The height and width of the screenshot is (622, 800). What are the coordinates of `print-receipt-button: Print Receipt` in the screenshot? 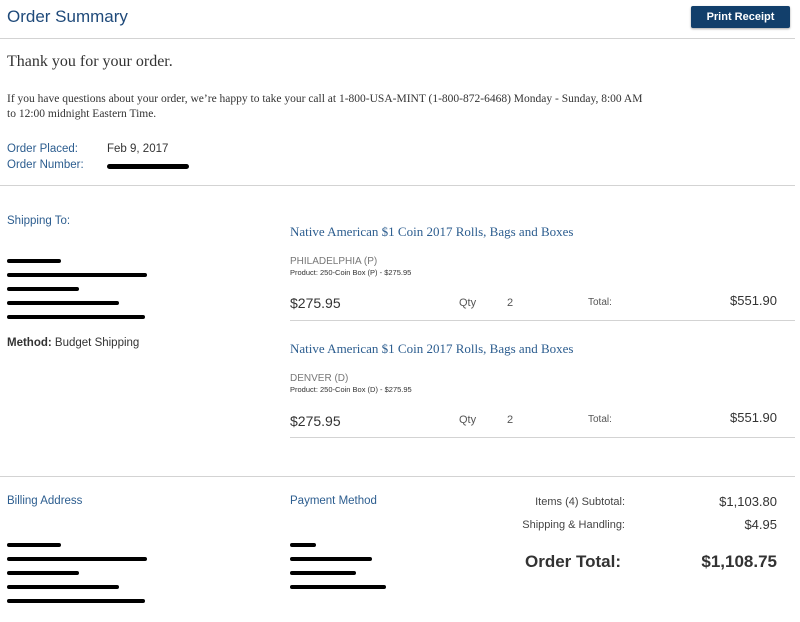 It's located at (740, 17).